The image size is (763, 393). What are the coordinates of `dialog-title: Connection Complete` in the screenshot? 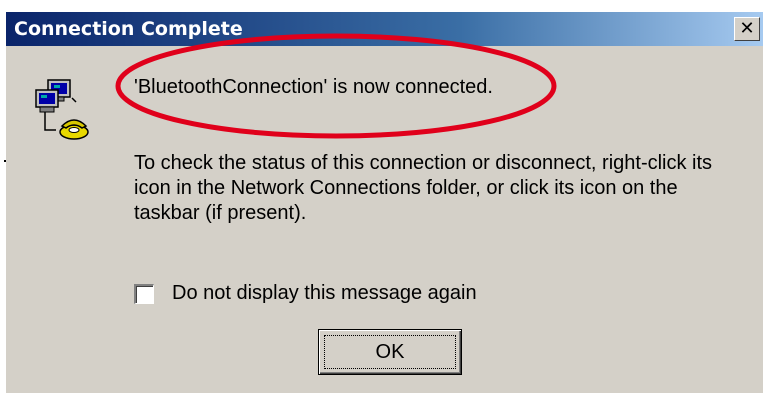 It's located at (128, 29).